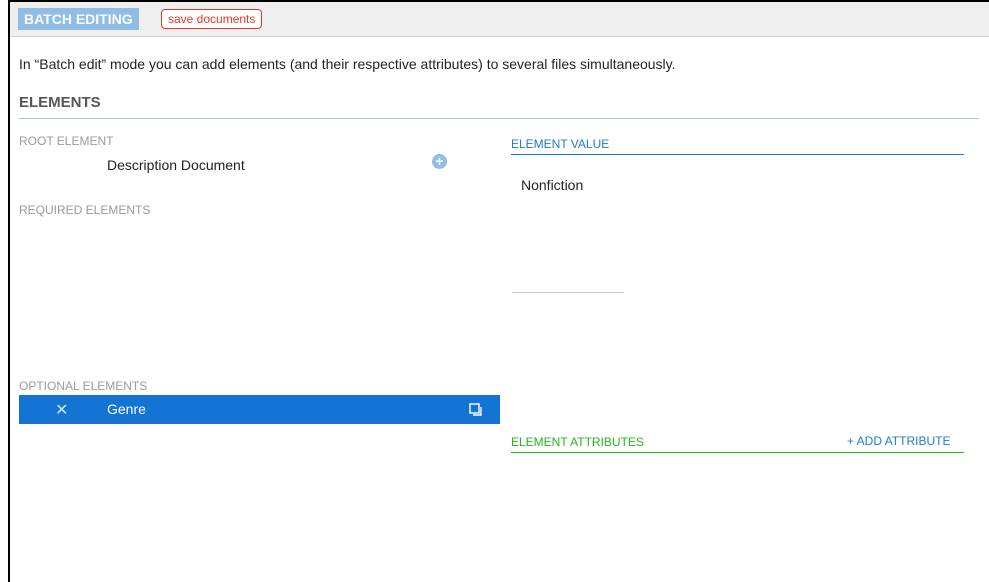 This screenshot has height=582, width=989. What do you see at coordinates (126, 409) in the screenshot?
I see `optional-element-label: Genre` at bounding box center [126, 409].